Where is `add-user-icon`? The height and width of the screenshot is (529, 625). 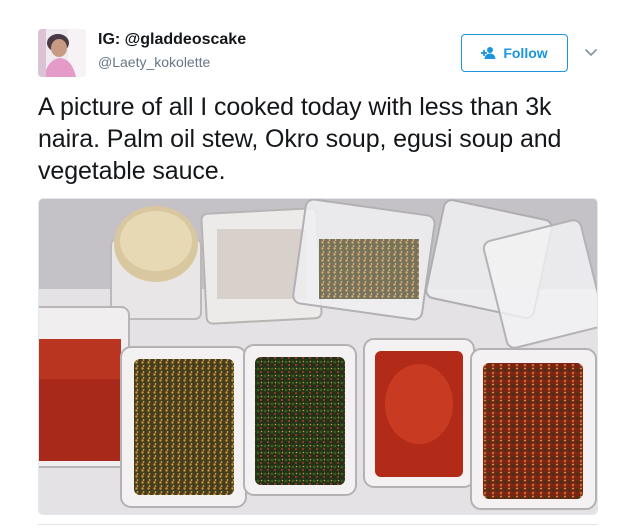 add-user-icon is located at coordinates (489, 53).